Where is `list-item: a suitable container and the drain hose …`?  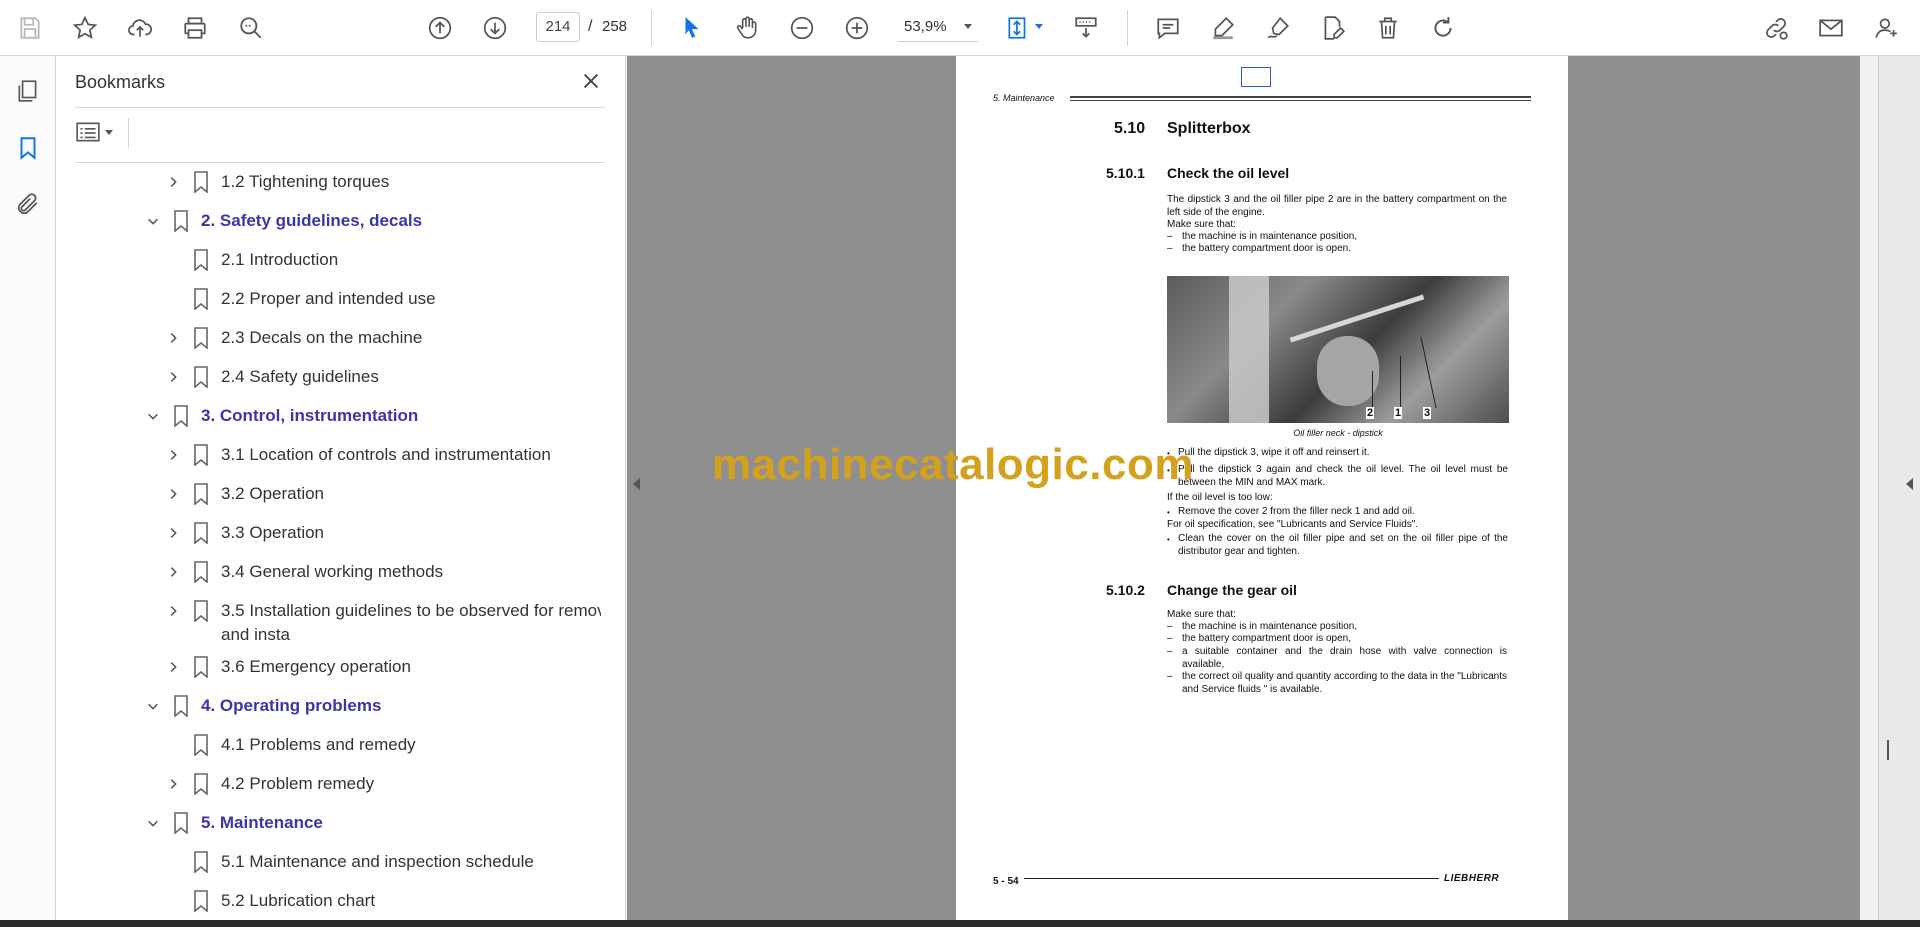 list-item: a suitable container and the drain hose … is located at coordinates (1344, 658).